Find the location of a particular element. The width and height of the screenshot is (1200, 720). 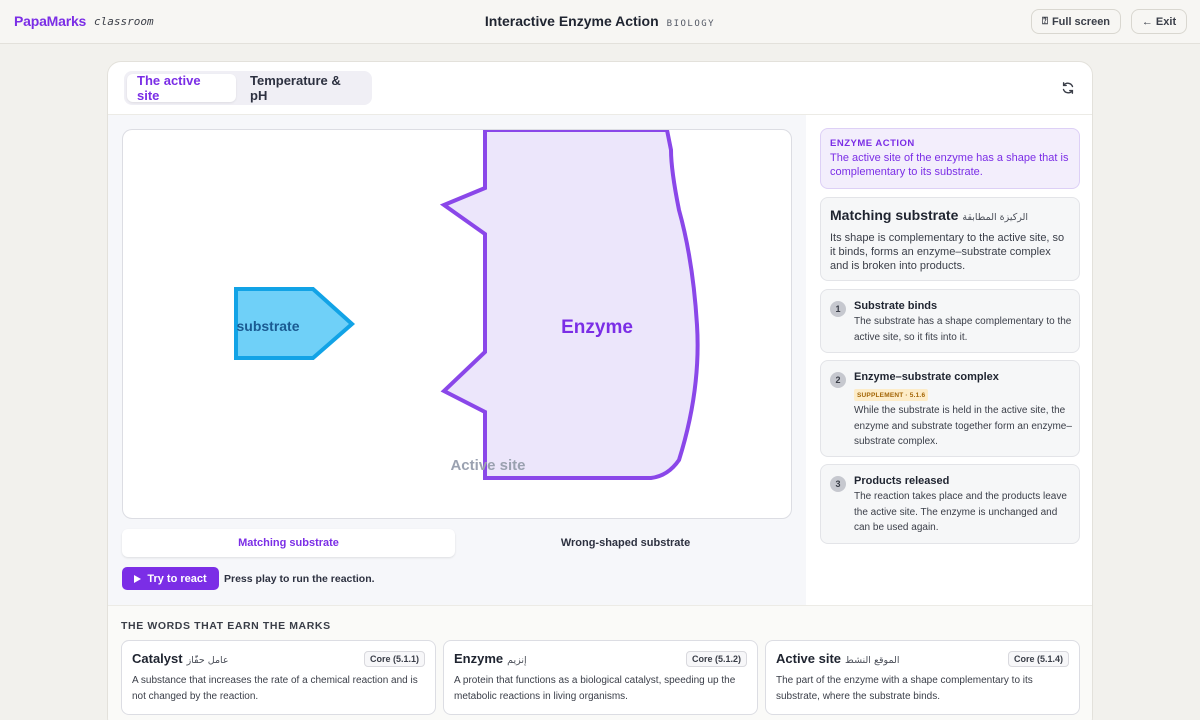

vocab-term-group: Active site الموقع النشط is located at coordinates (838, 658).